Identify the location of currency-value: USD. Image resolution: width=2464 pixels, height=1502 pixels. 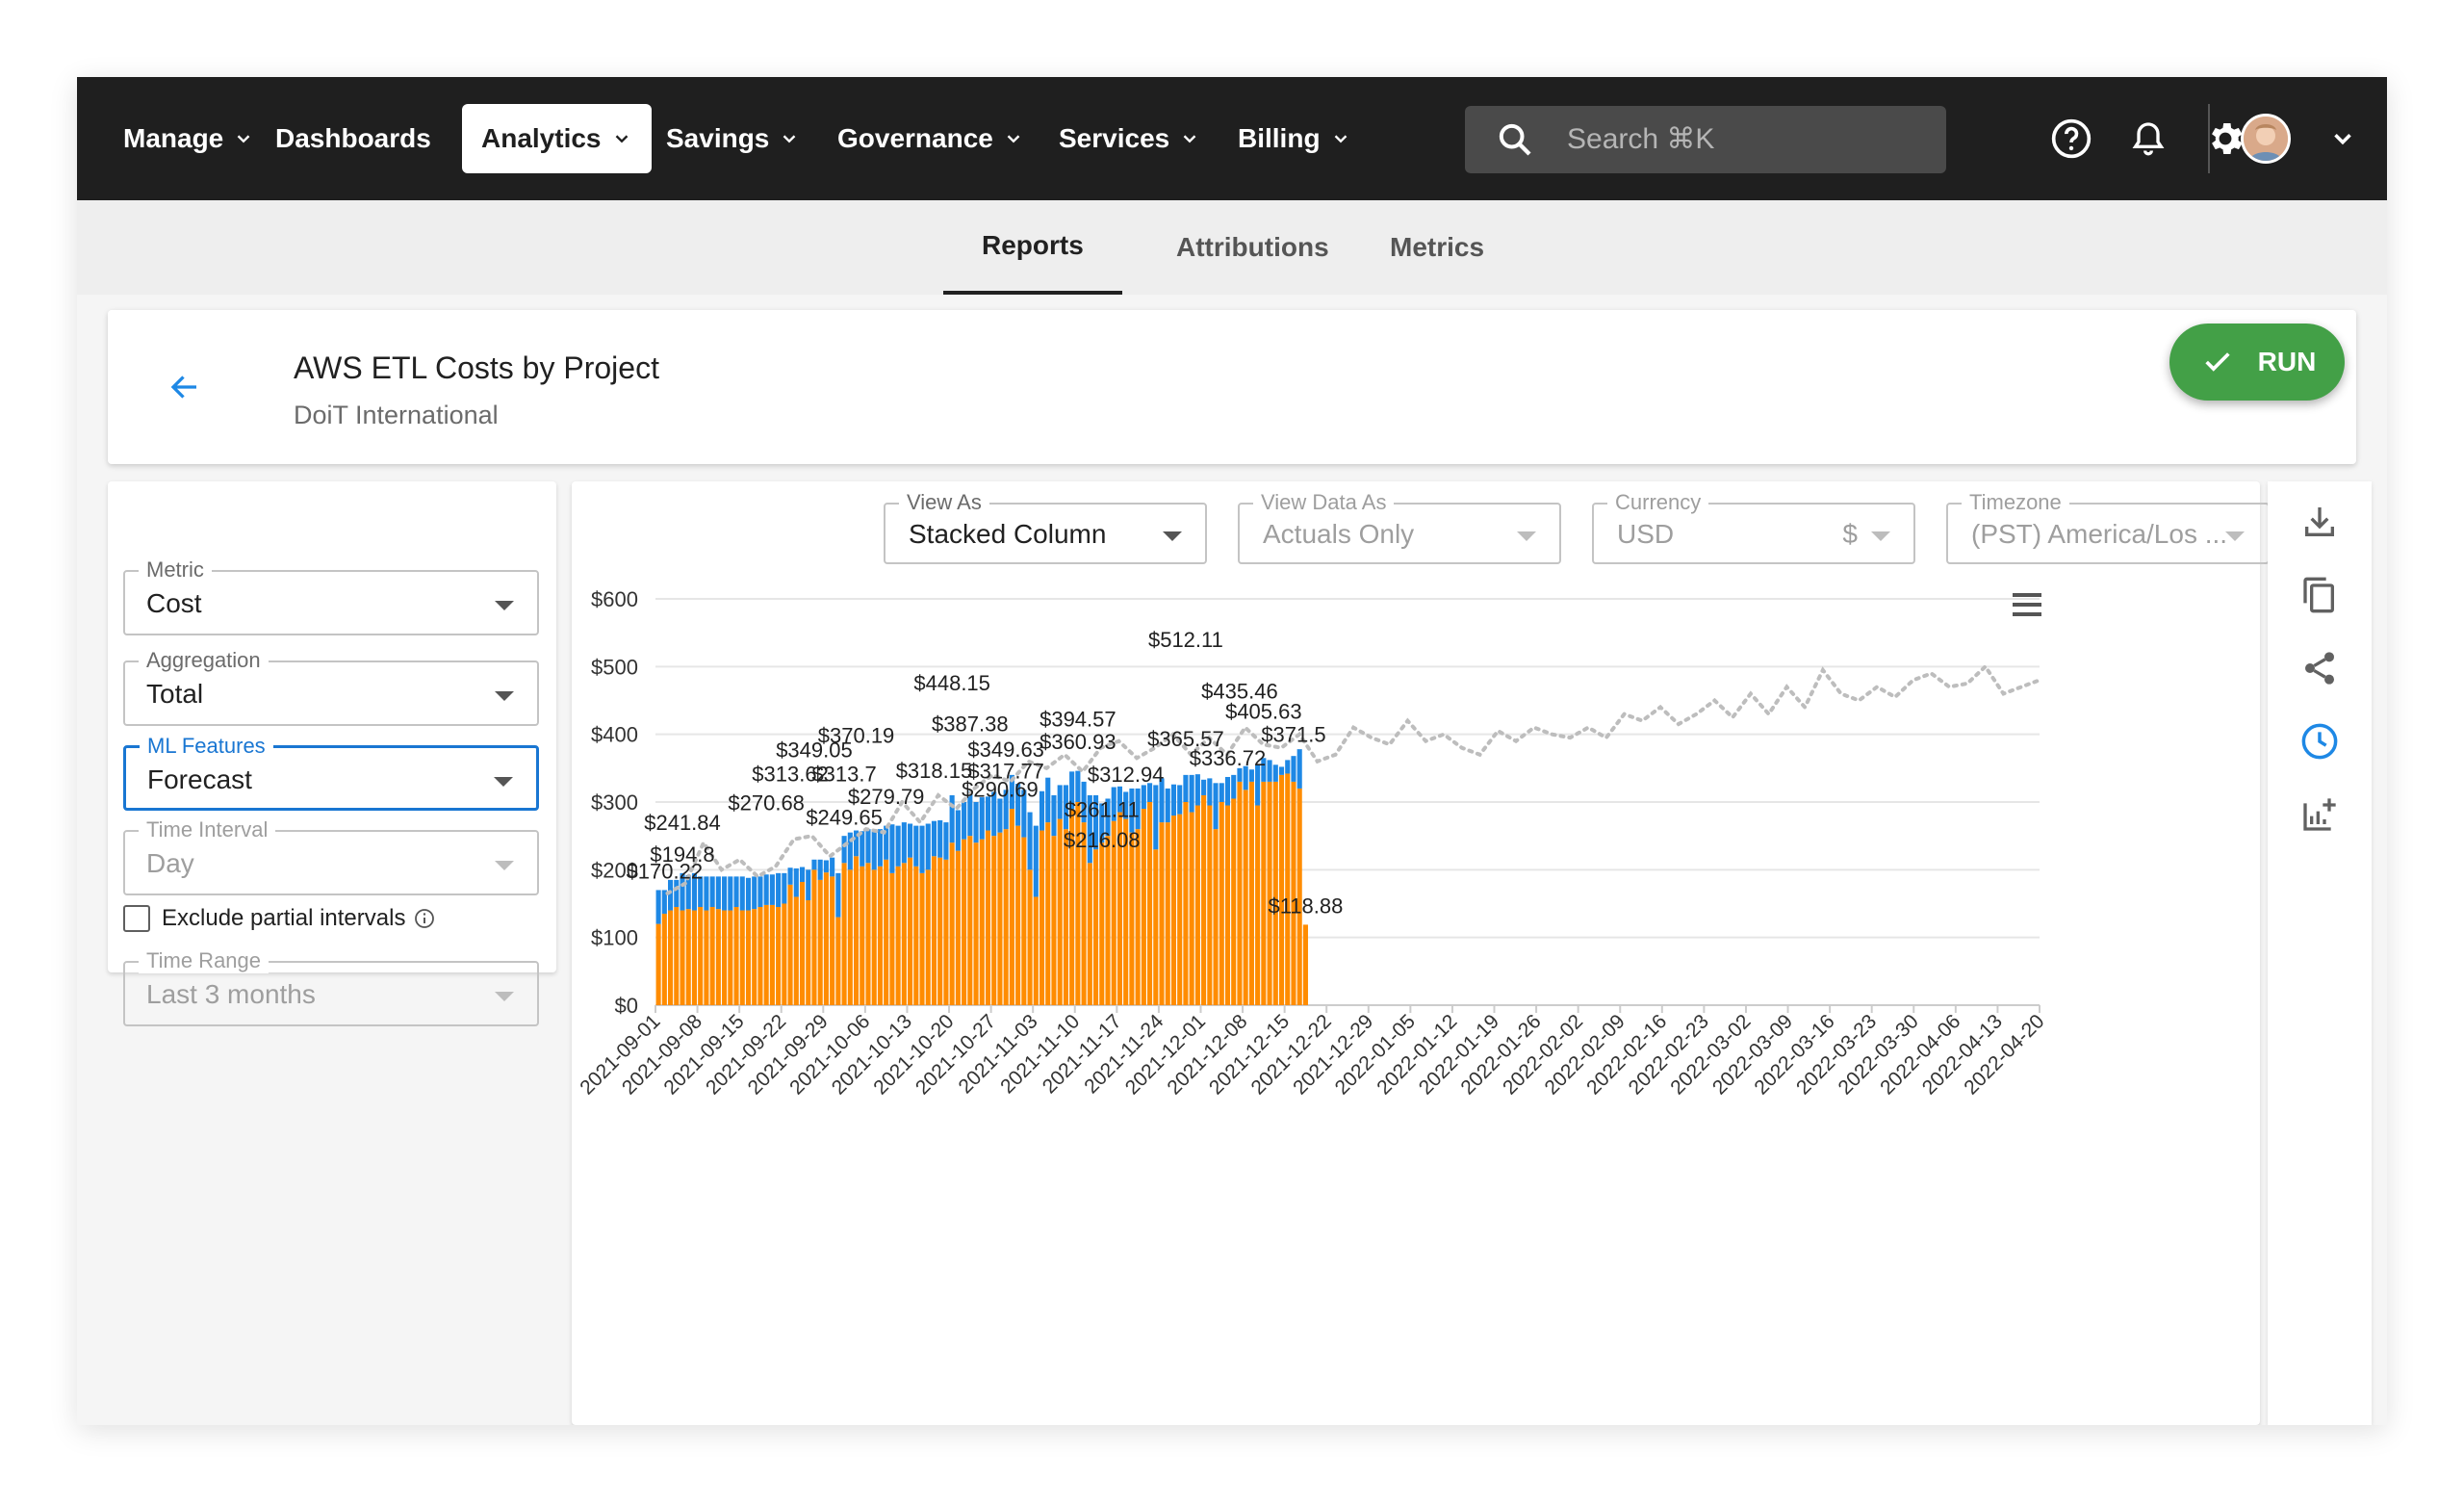
(1646, 534).